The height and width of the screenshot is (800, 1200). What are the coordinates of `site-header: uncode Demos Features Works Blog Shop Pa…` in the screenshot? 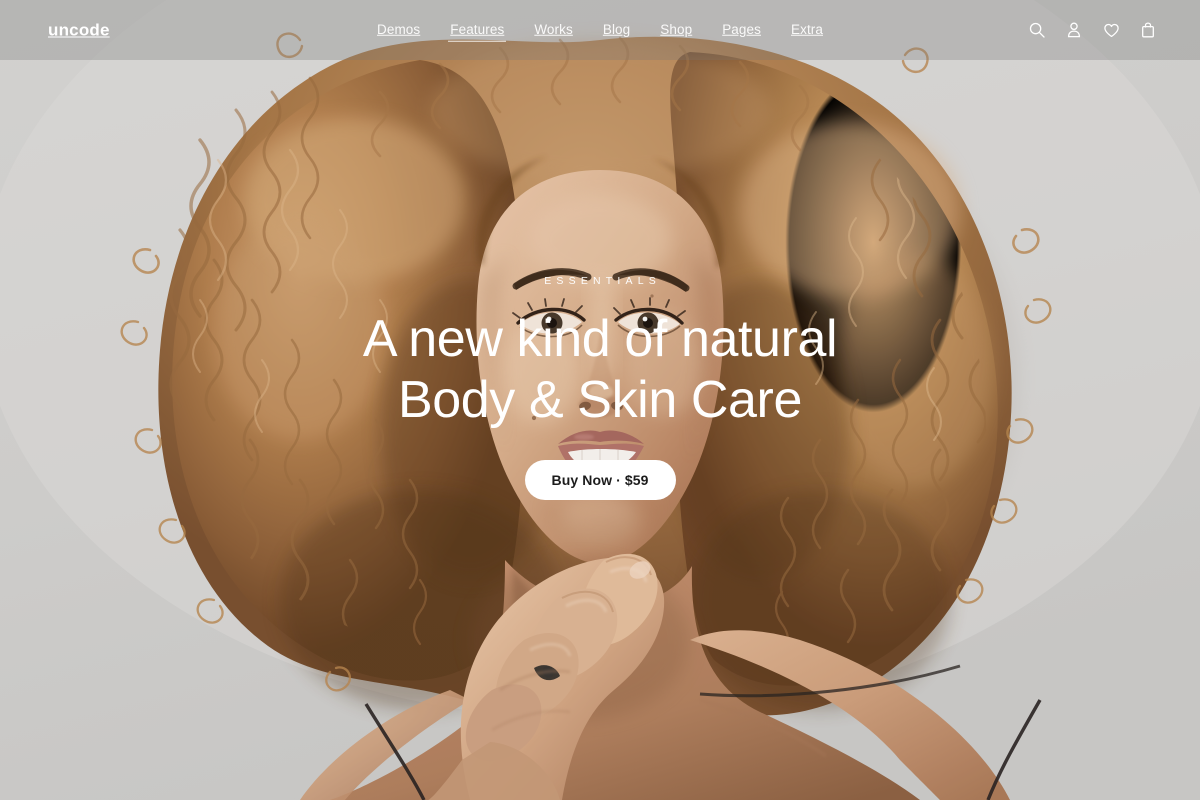 It's located at (600, 30).